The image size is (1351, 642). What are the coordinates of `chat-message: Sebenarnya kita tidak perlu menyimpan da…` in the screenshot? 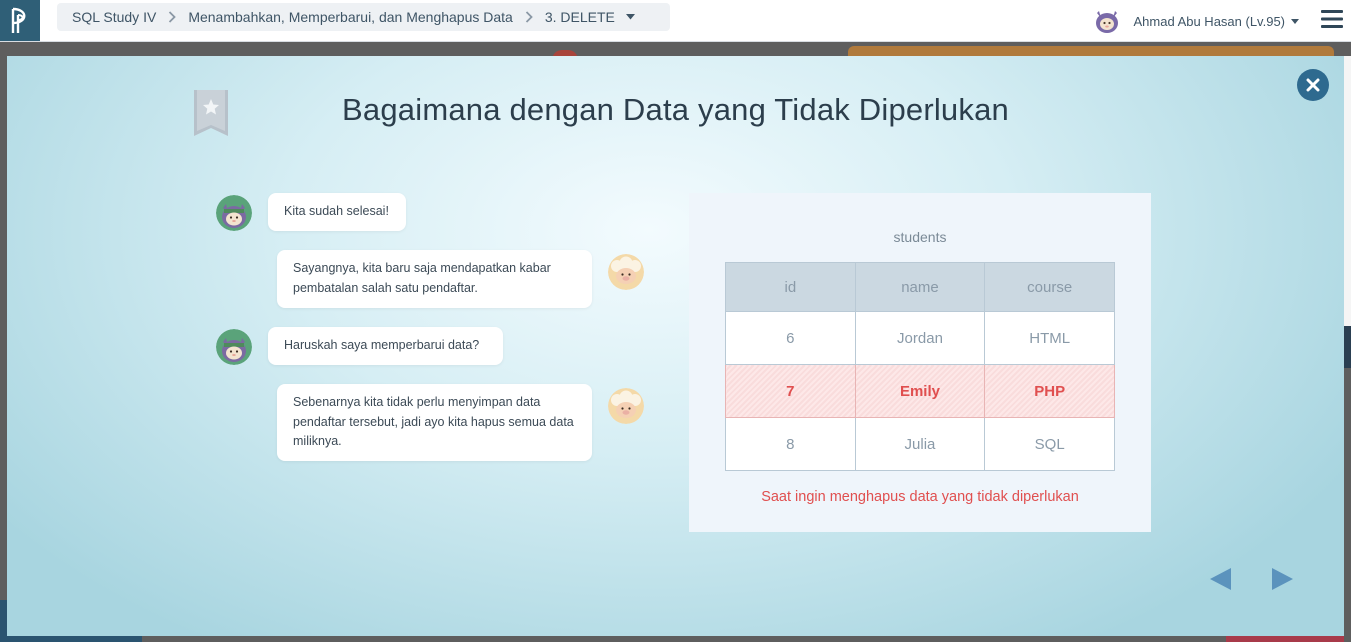 It's located at (433, 421).